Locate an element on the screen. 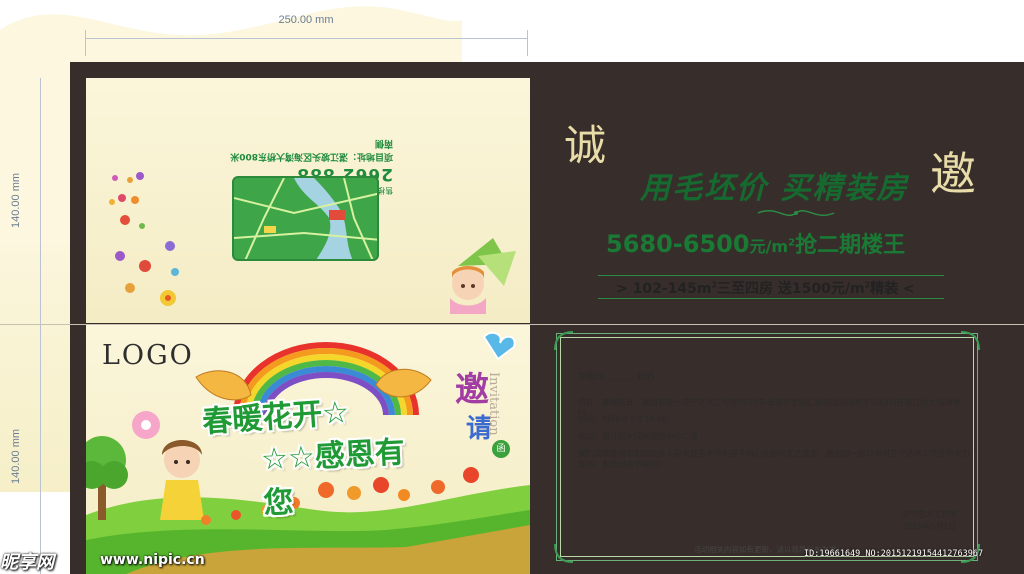  sub-prefix: > 102-145m is located at coordinates (664, 289).